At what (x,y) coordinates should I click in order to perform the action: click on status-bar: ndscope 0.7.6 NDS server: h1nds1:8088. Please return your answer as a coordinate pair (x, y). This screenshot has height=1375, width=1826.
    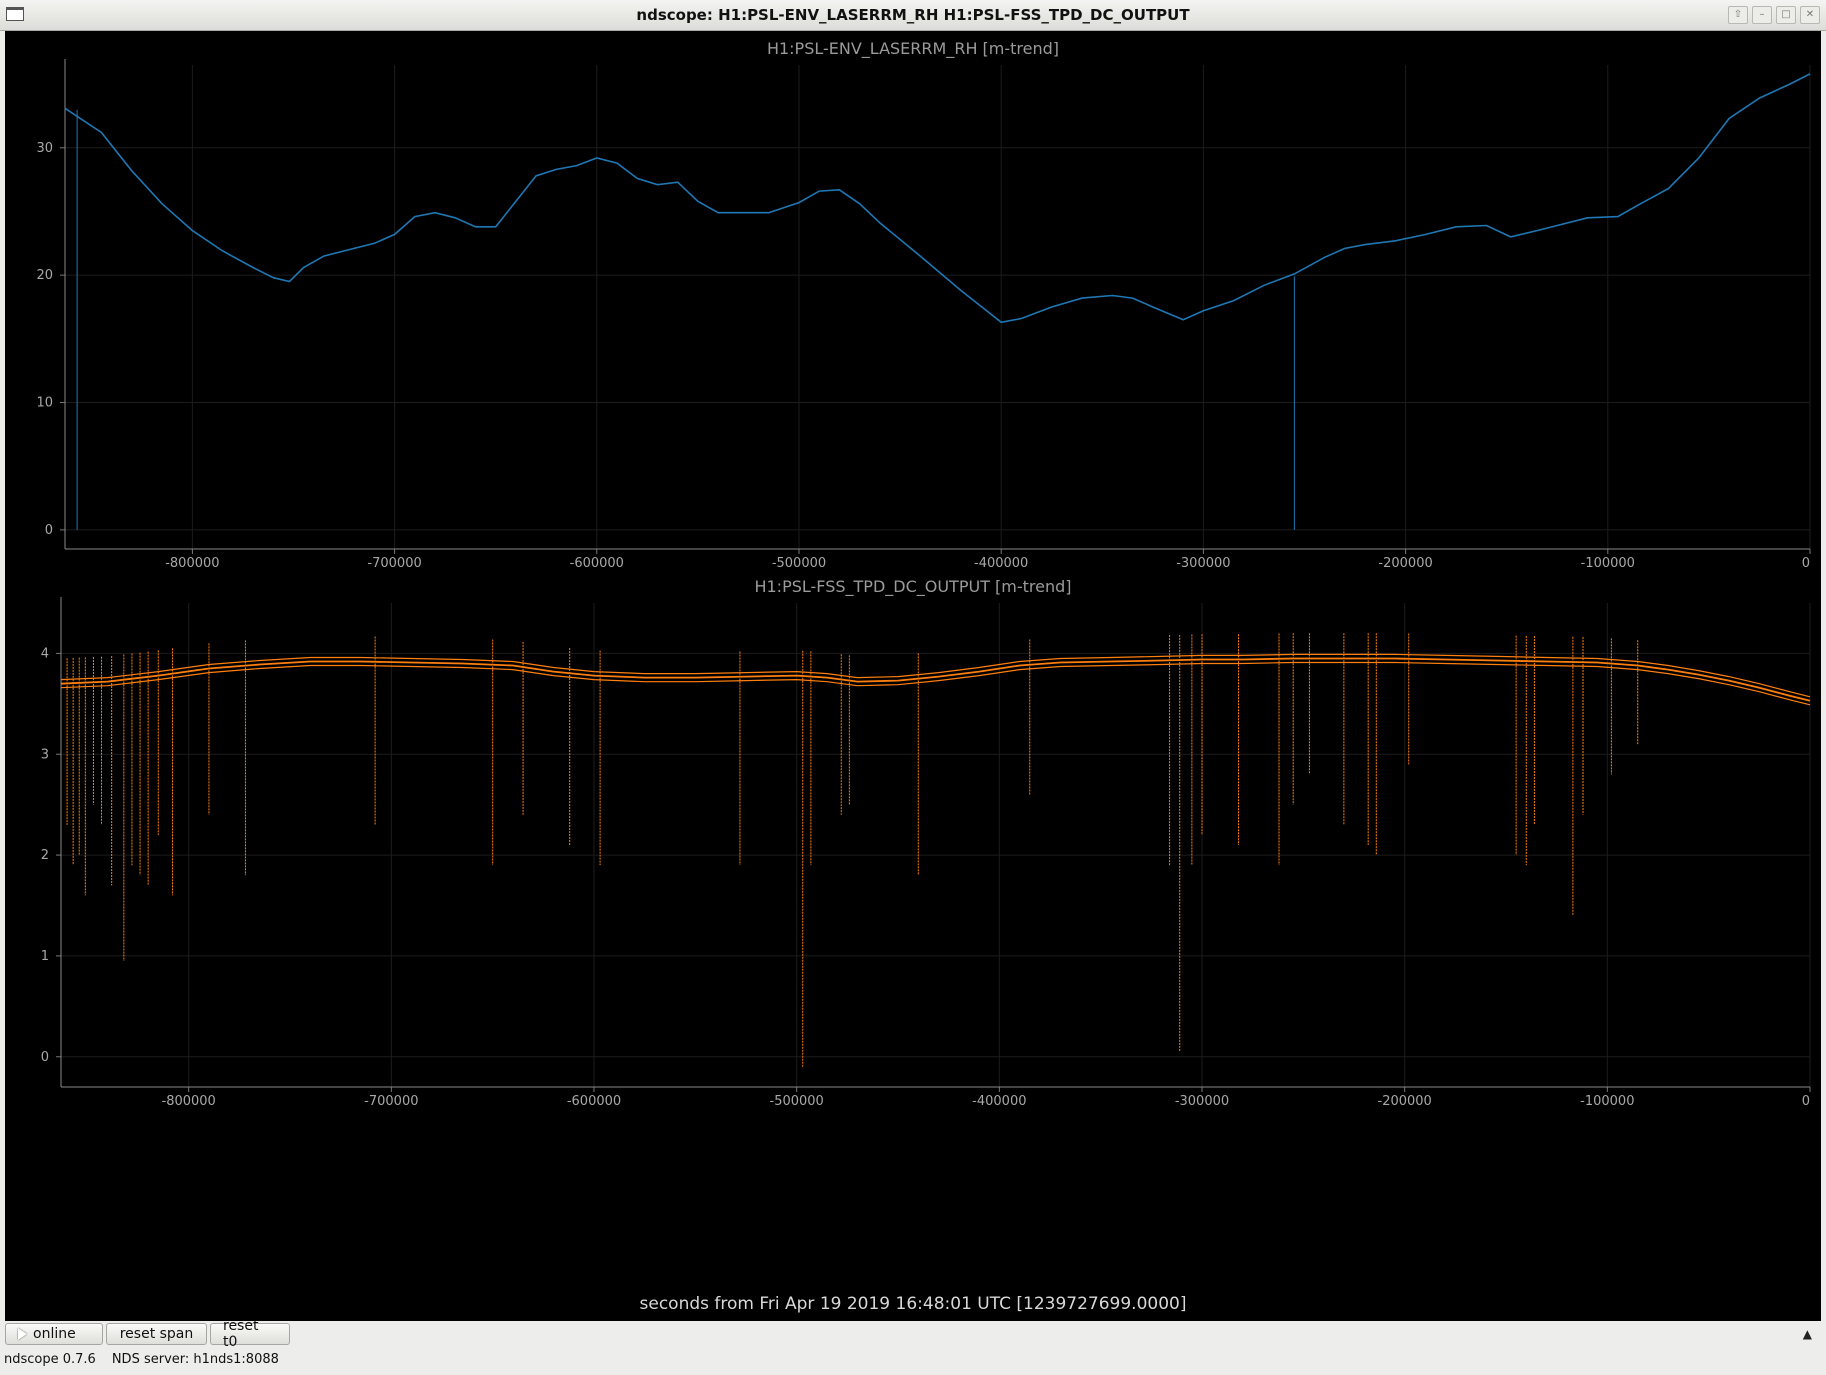
    Looking at the image, I should click on (141, 1359).